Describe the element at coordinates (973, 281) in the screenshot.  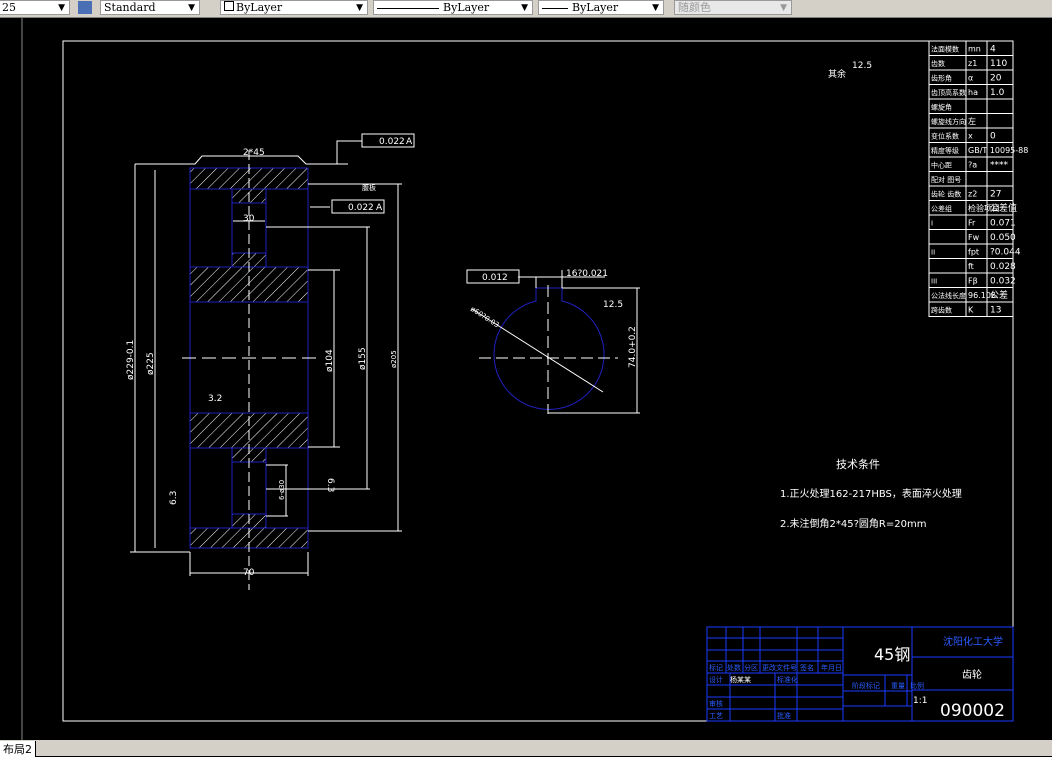
I see `table-cell: Fβ` at that location.